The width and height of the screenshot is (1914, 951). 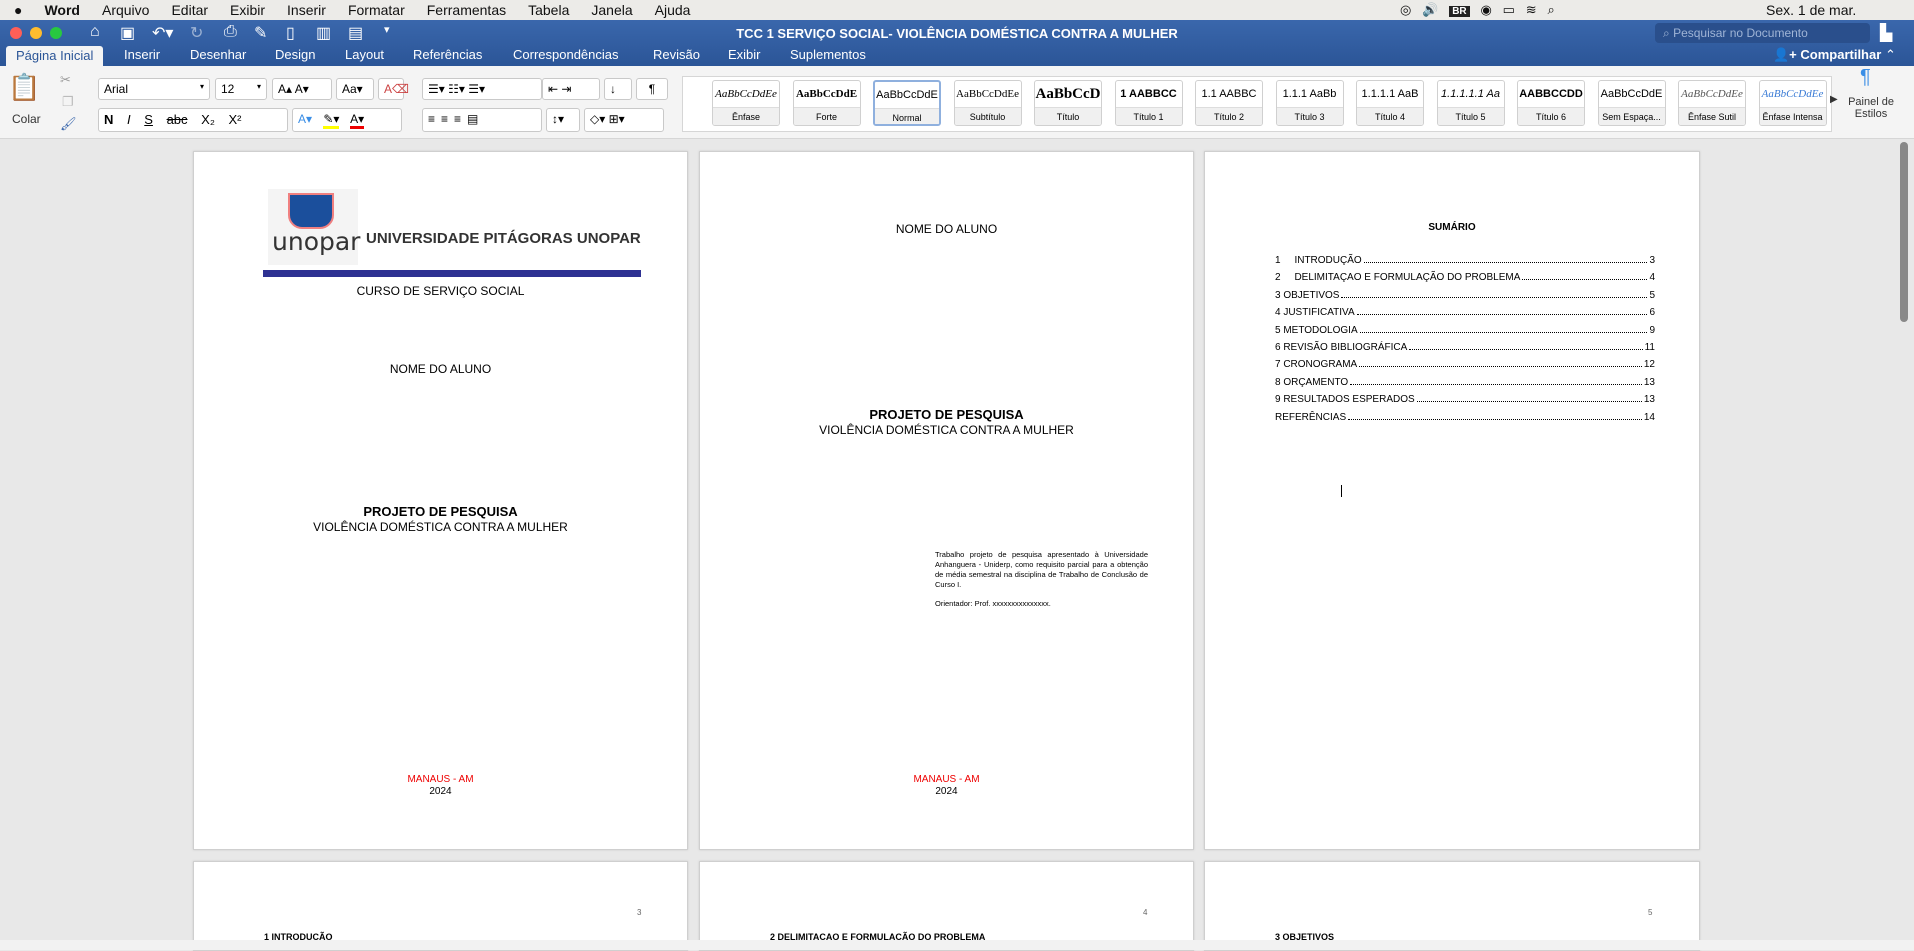 I want to click on list-buttons: ☰▾ ☷▾ ☰▾, so click(x=482, y=89).